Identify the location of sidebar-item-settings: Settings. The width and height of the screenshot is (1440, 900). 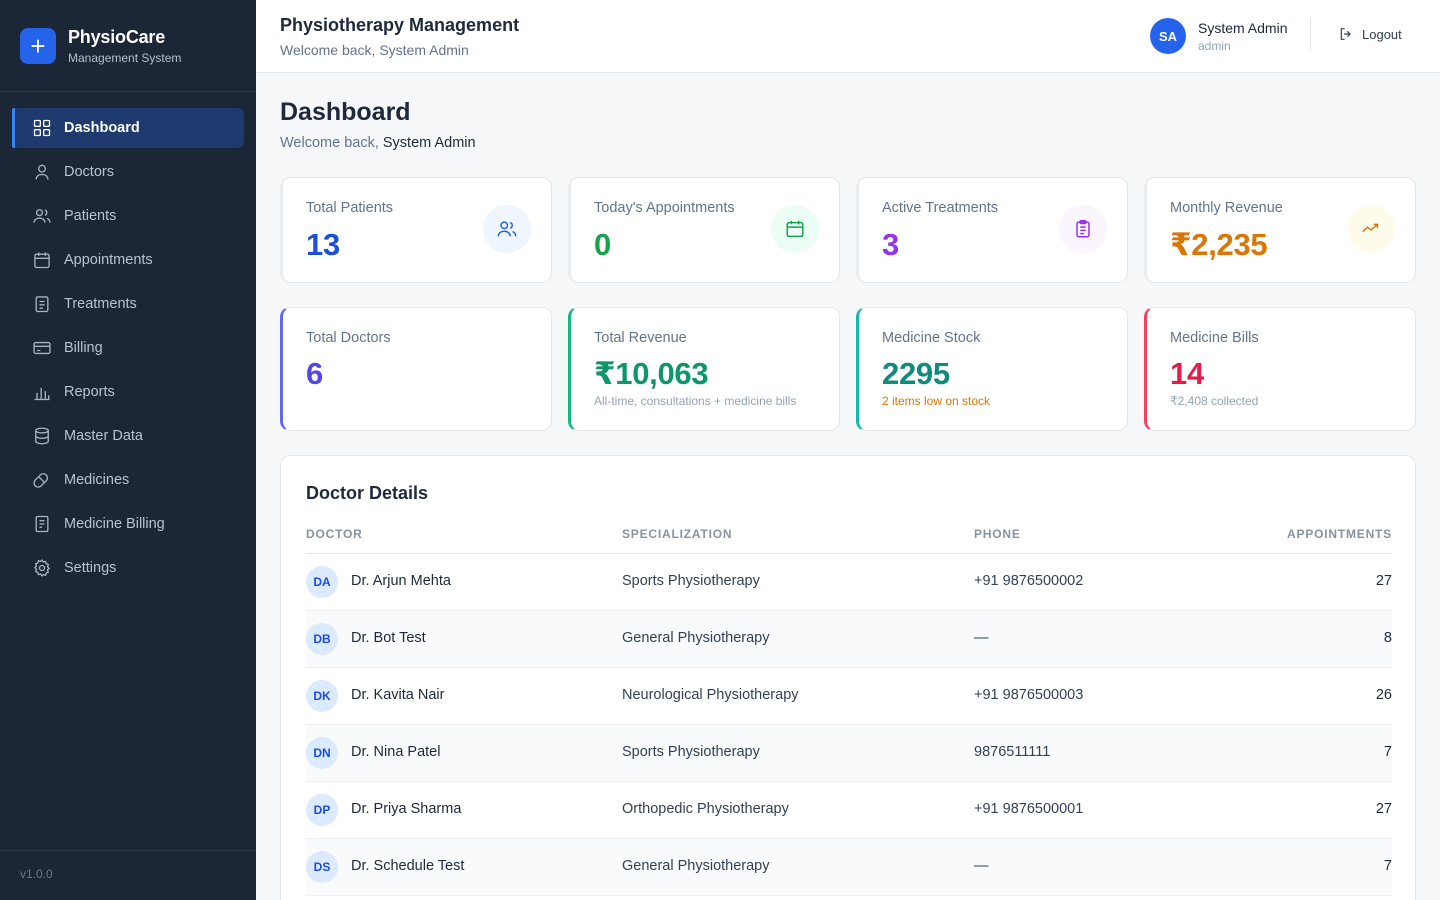
(128, 568).